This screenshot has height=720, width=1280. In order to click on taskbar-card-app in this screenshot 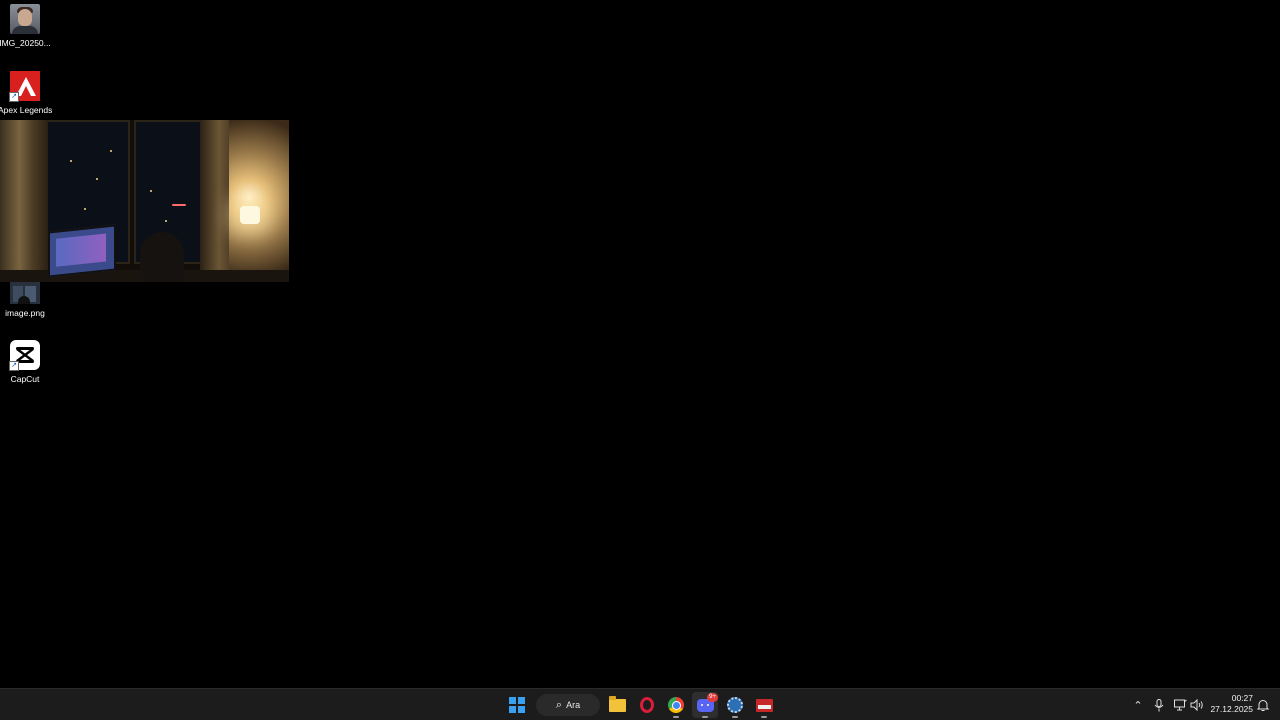, I will do `click(764, 705)`.